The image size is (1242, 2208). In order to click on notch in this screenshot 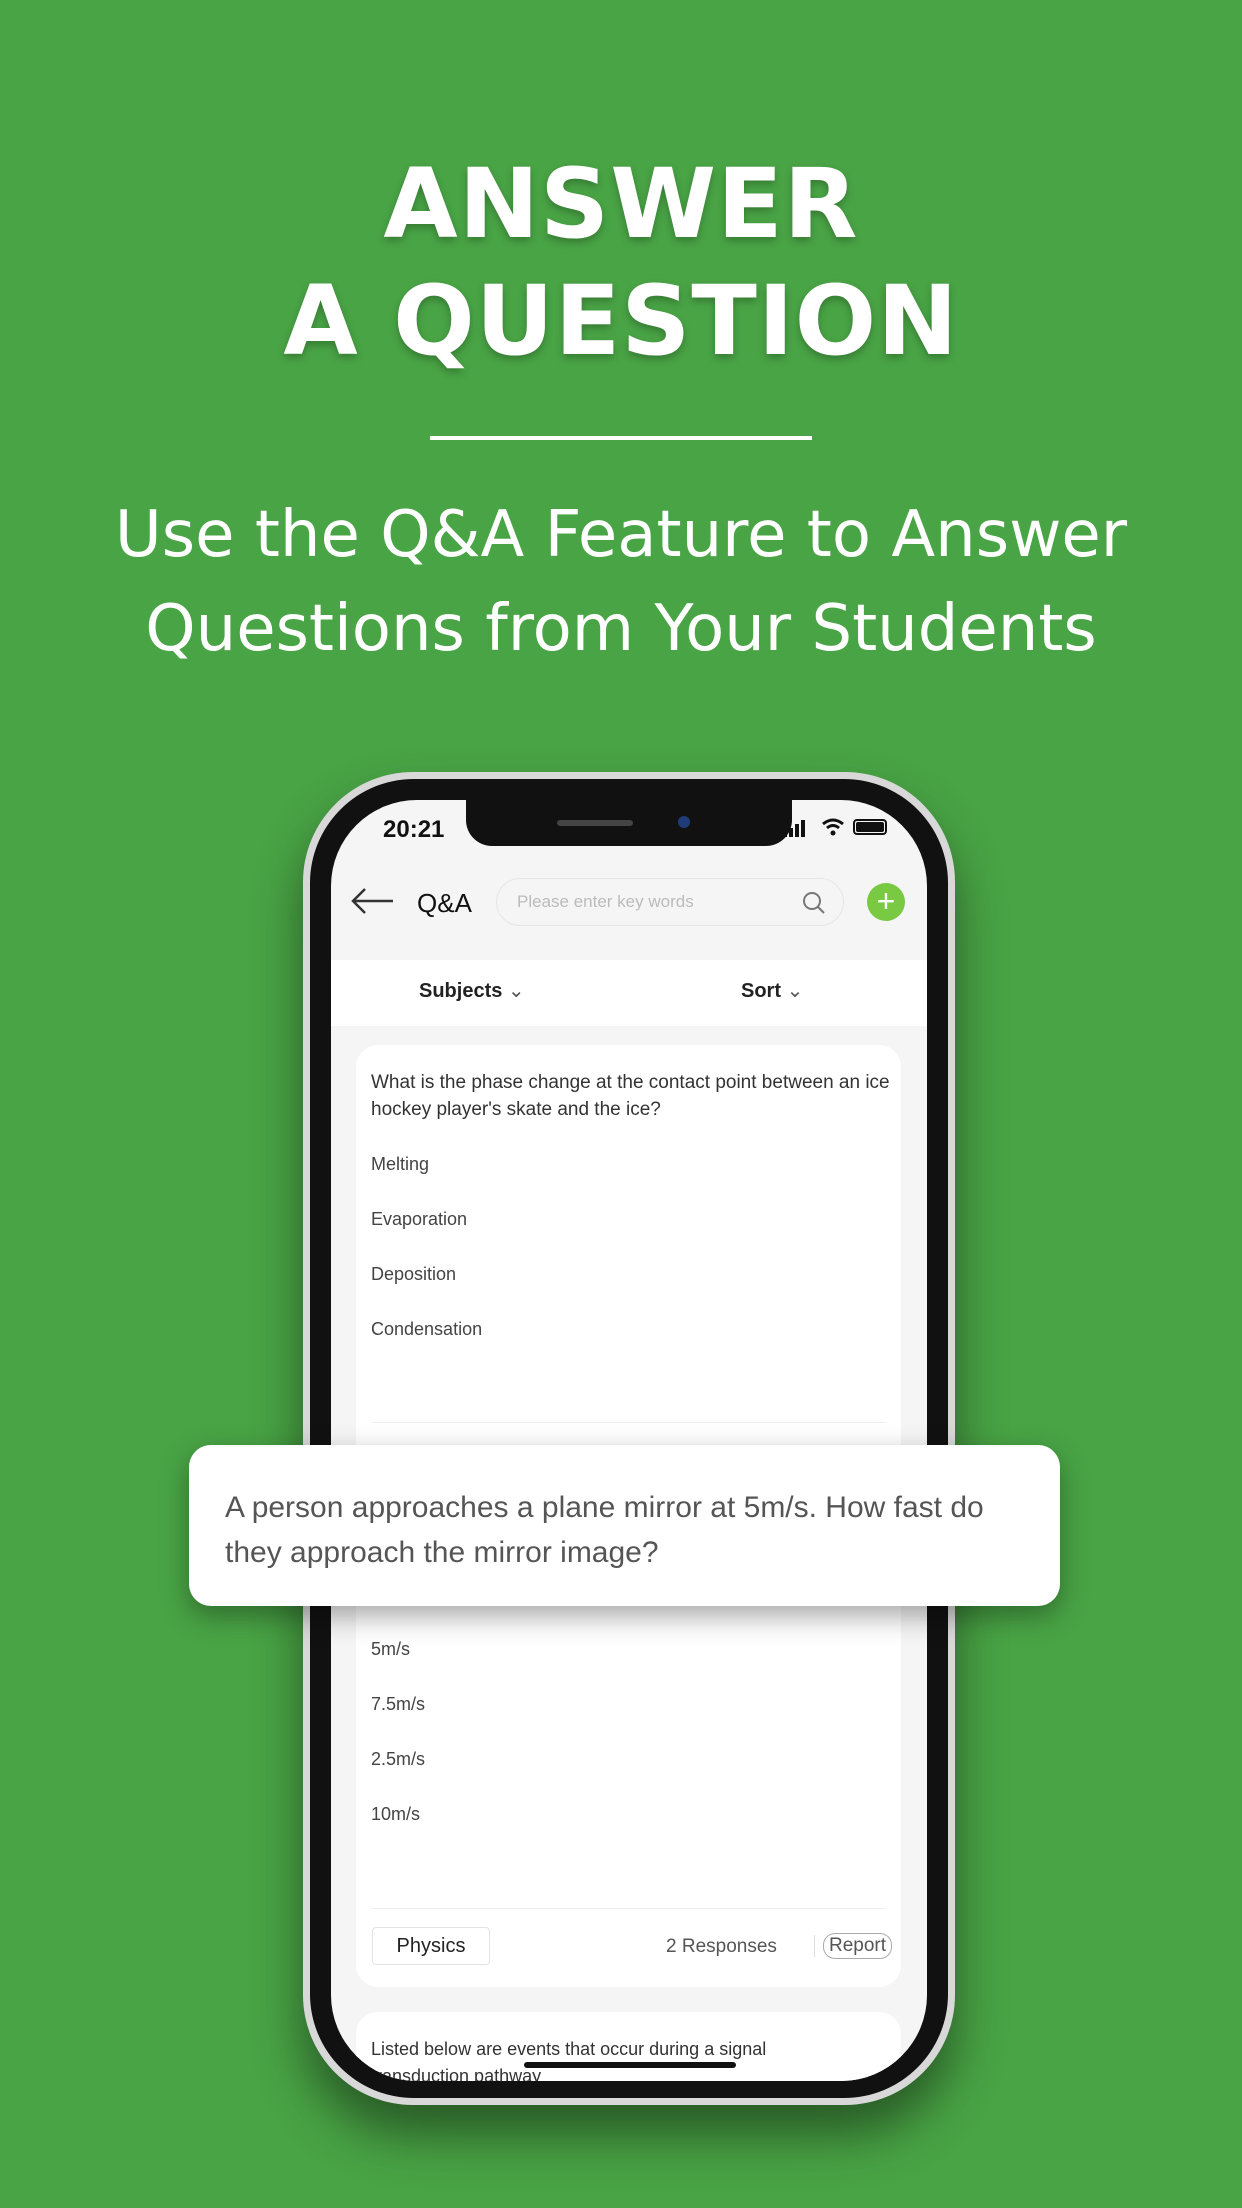, I will do `click(629, 823)`.